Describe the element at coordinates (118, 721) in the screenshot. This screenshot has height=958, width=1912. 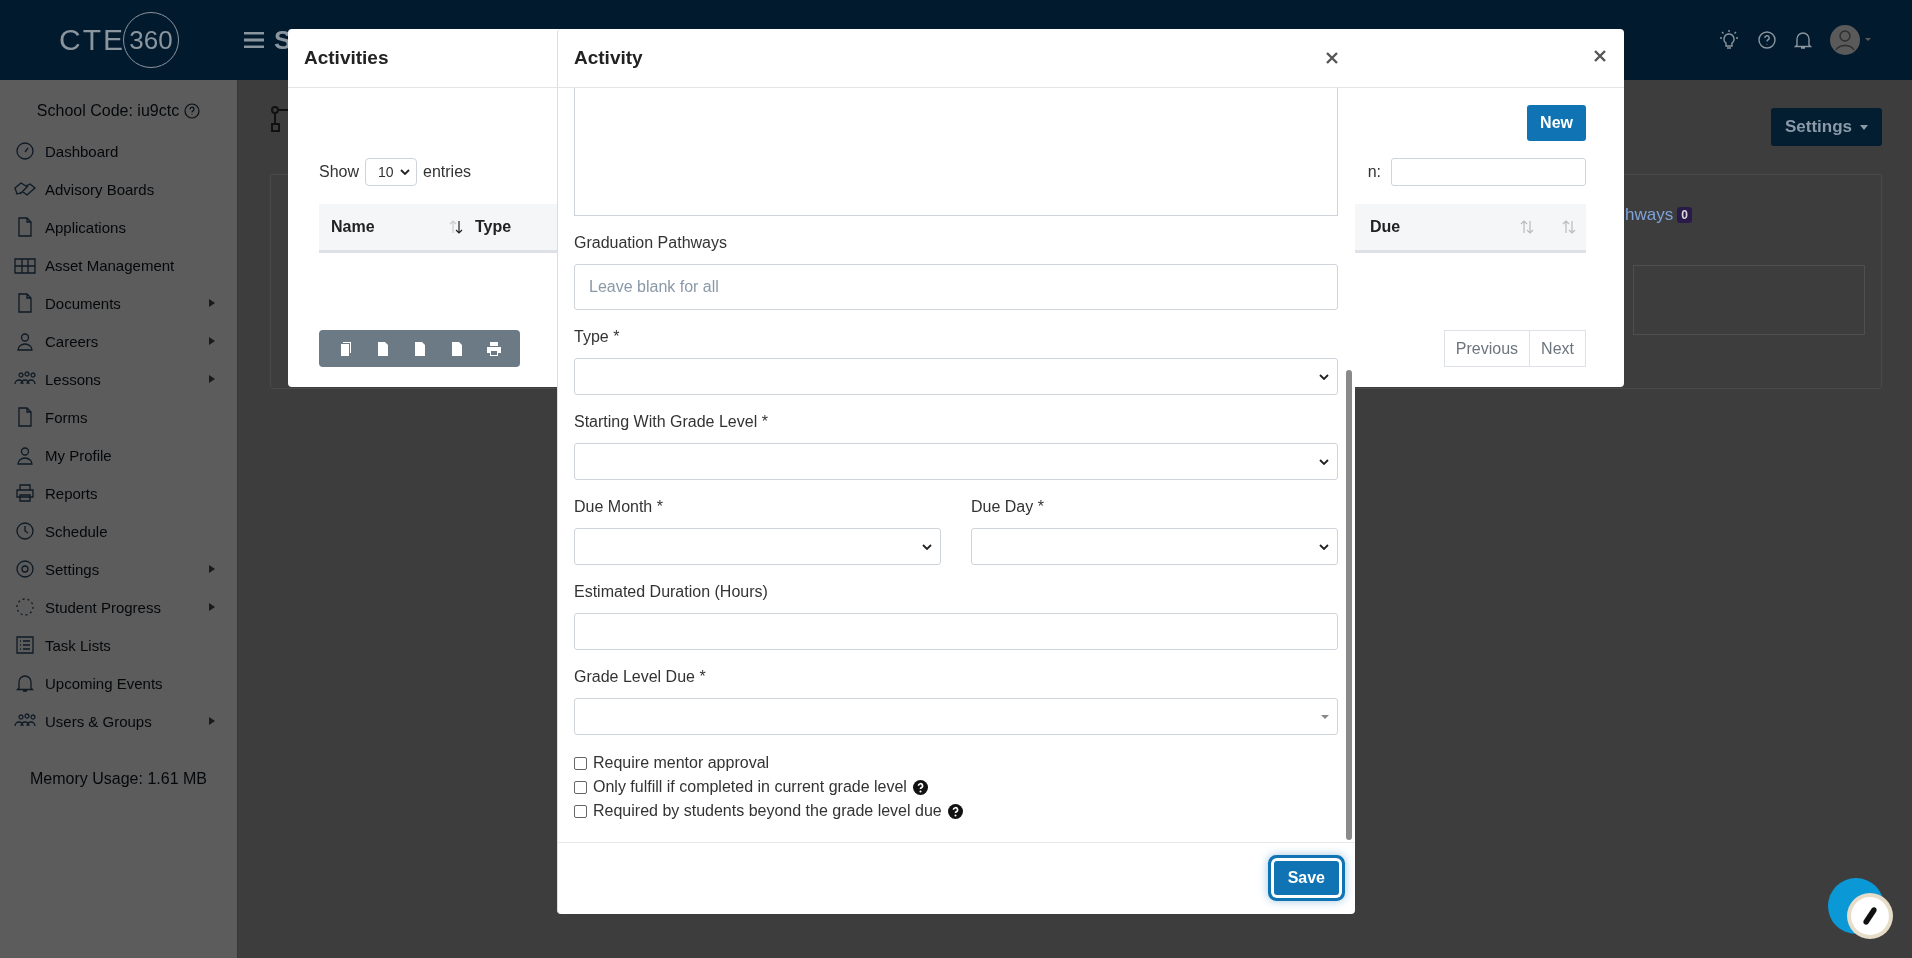
I see `sidebar-item: Users & Groups` at that location.